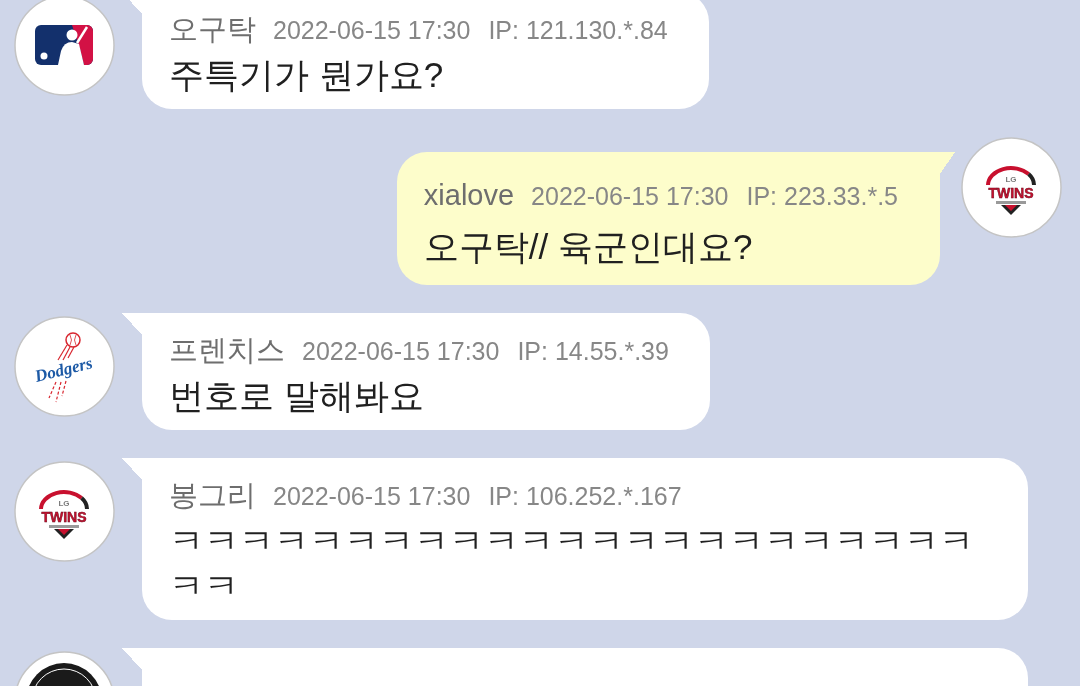  Describe the element at coordinates (593, 351) in the screenshot. I see `ip-address: IP: 14.55.*.39` at that location.